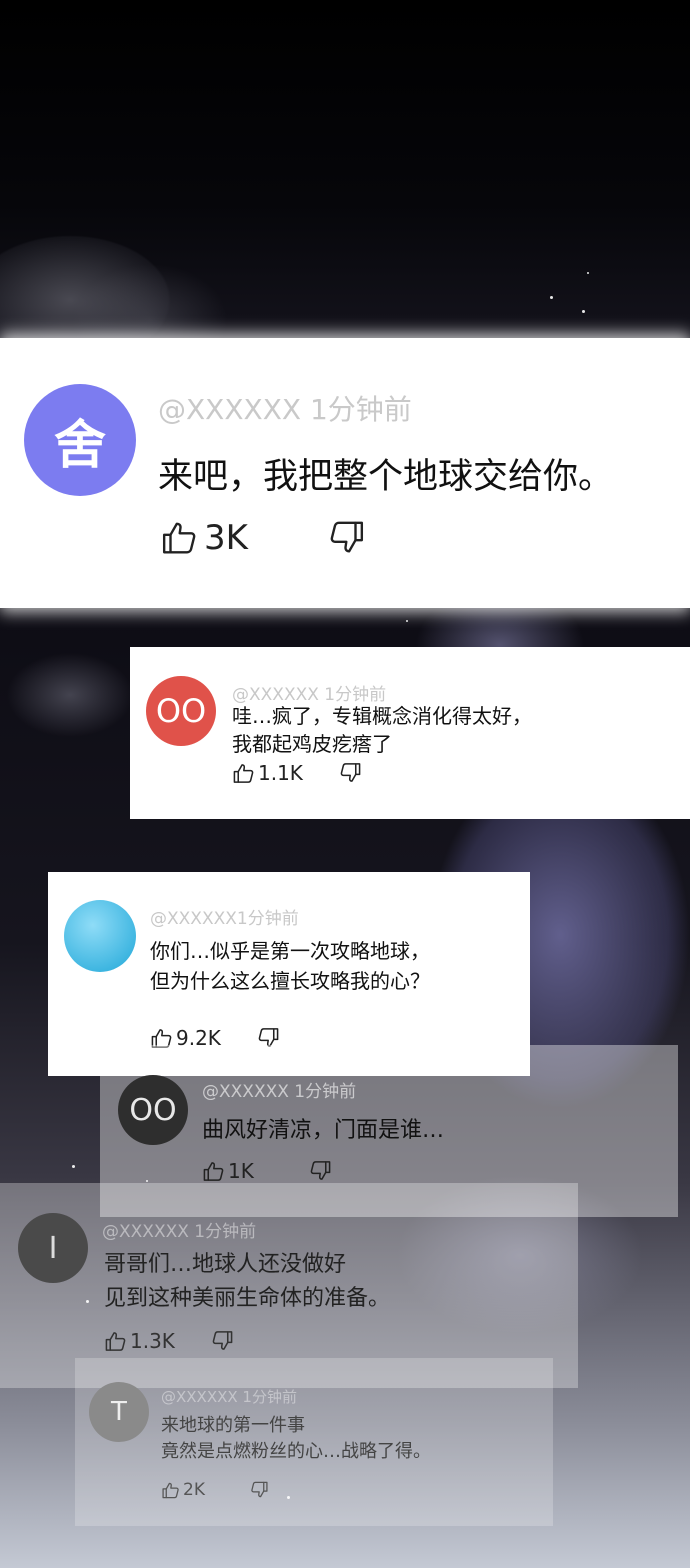 The width and height of the screenshot is (690, 1568). I want to click on comment-text-line: 但为什么这么擅长攻略我的心？, so click(290, 981).